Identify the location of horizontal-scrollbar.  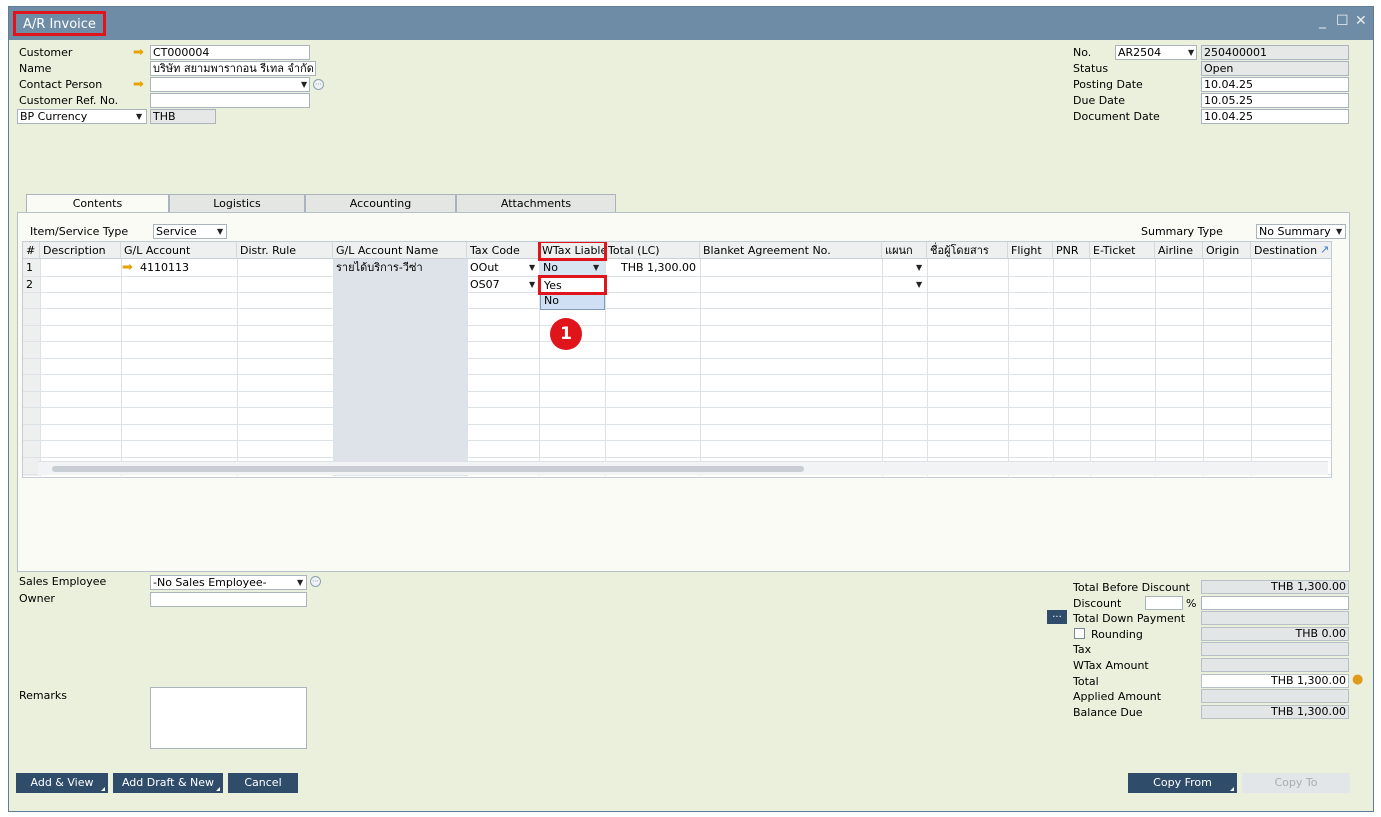
(683, 468).